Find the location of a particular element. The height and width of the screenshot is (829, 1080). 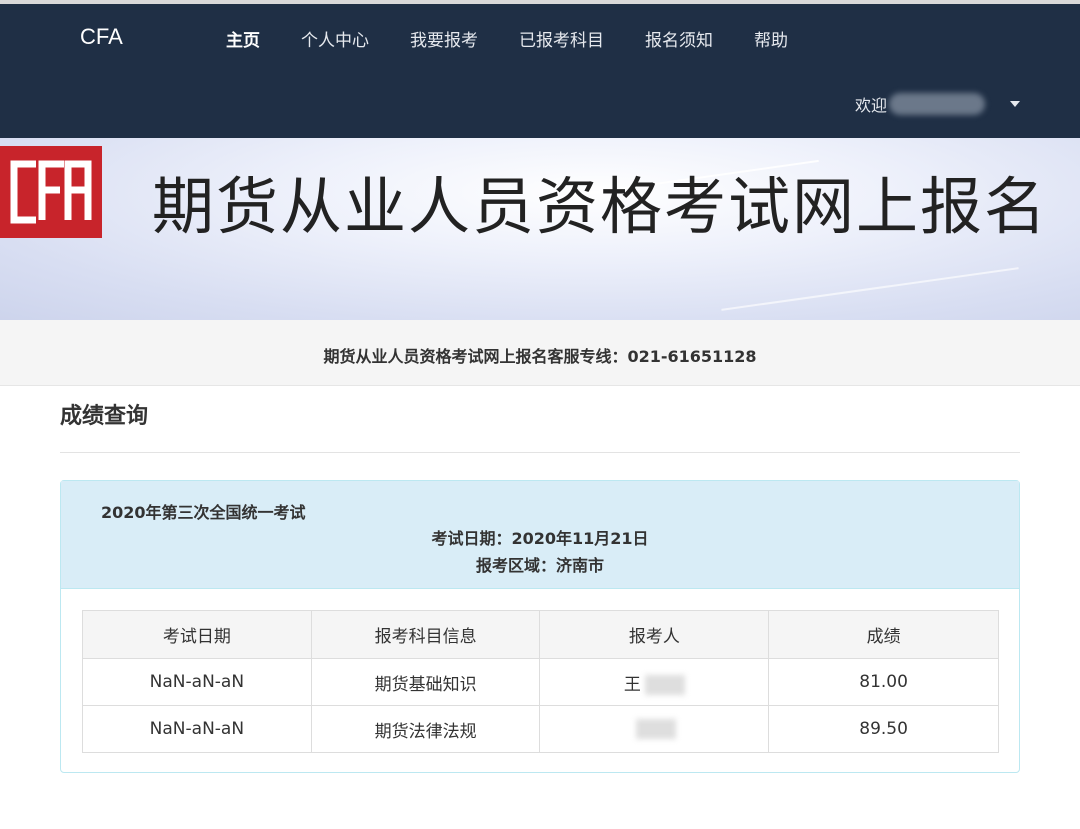

column-header-exam-date: 考试日期 is located at coordinates (197, 634).